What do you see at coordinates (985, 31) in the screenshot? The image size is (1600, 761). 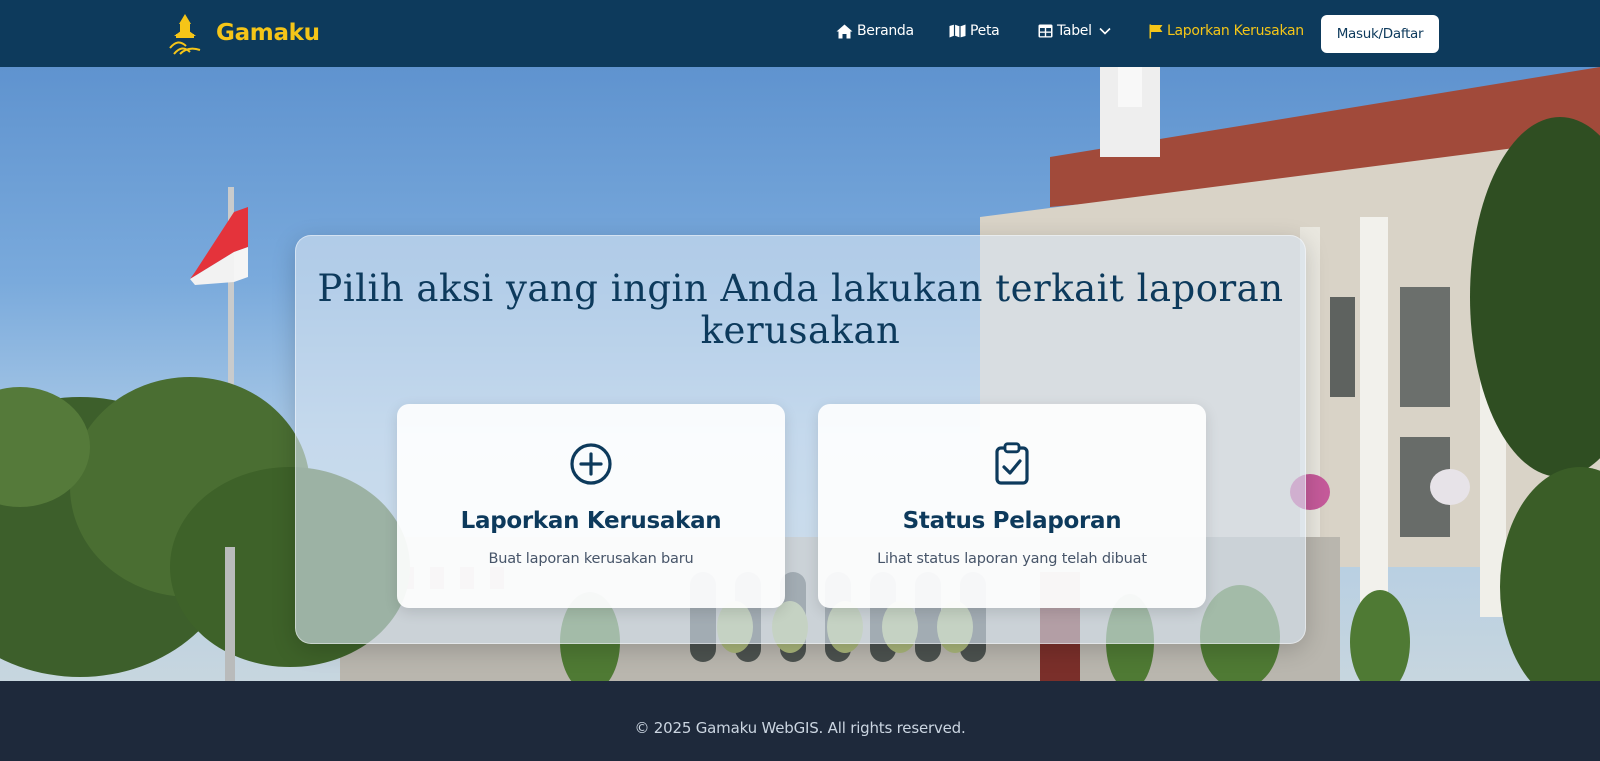 I see `nav-item-label: Peta` at bounding box center [985, 31].